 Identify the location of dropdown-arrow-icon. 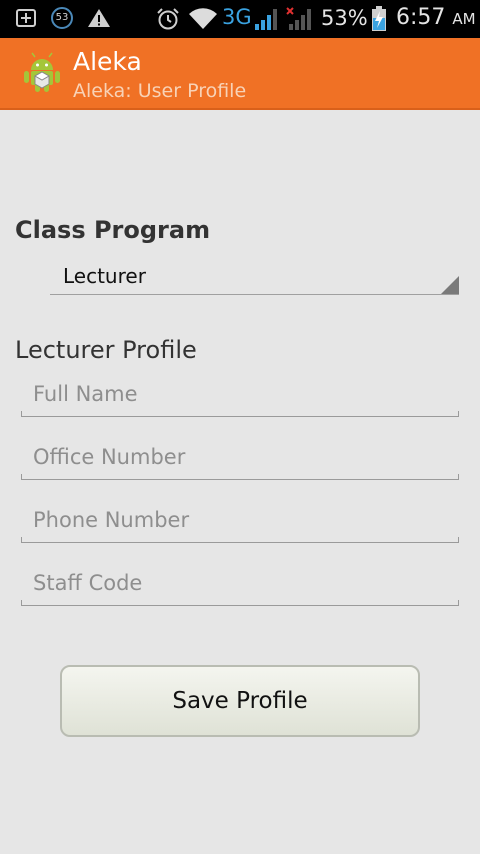
(450, 285).